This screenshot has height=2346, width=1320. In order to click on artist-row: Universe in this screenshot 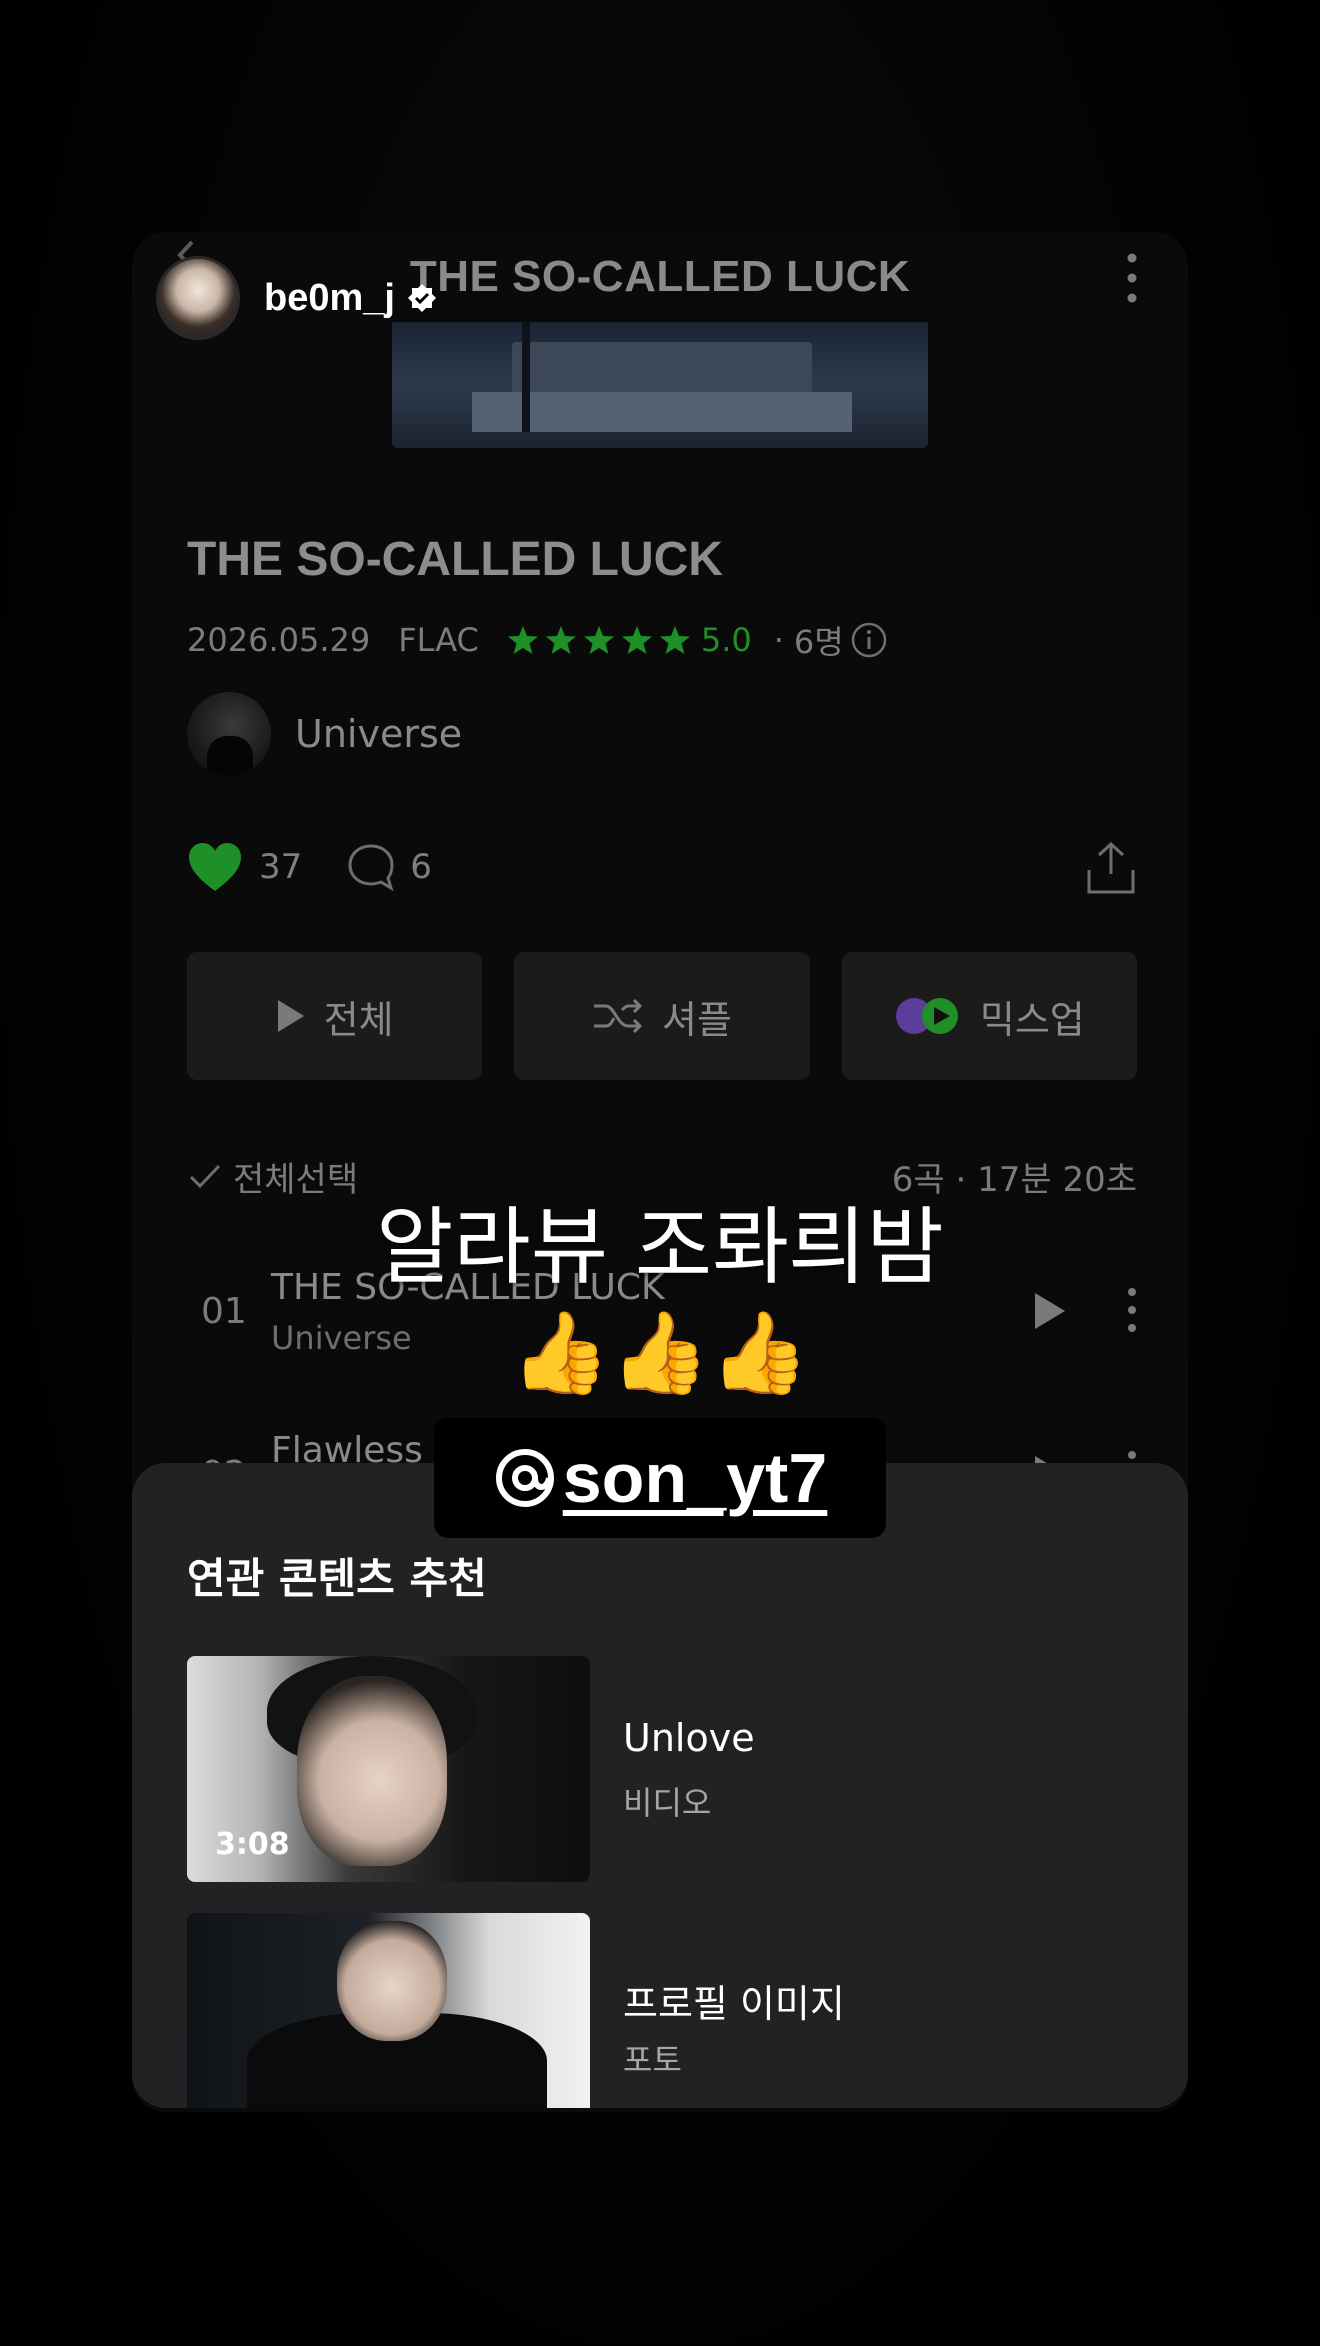, I will do `click(324, 734)`.